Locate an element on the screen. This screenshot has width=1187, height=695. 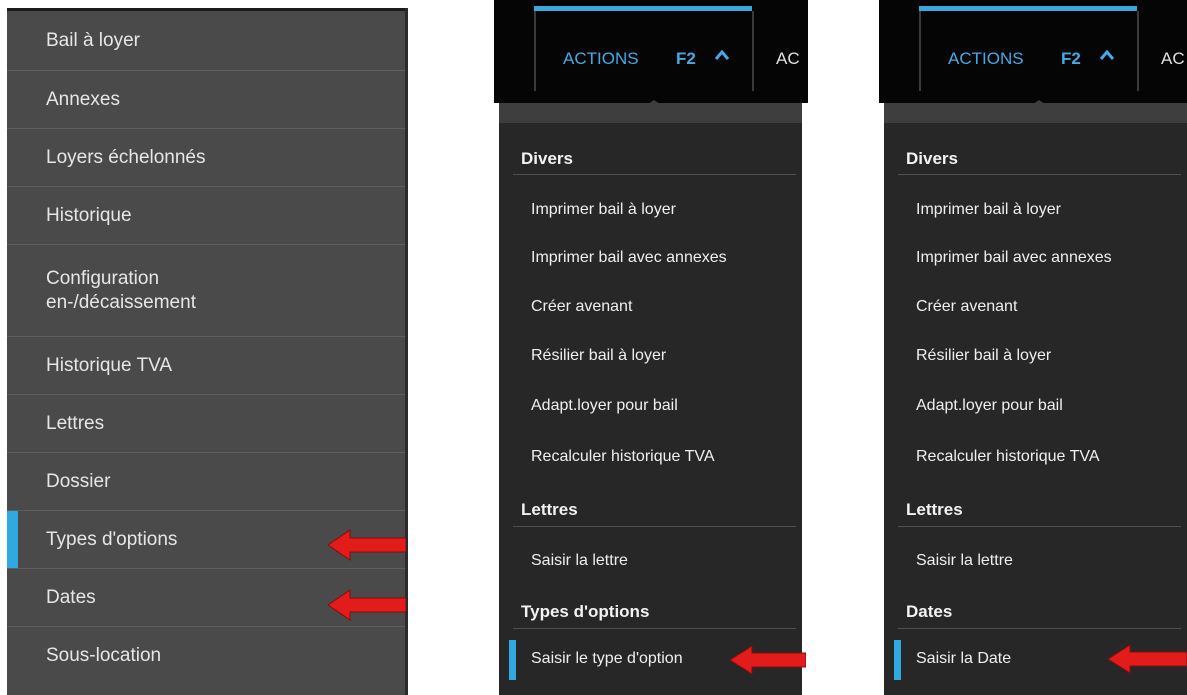
sidebar-item-label: Dates is located at coordinates (71, 597).